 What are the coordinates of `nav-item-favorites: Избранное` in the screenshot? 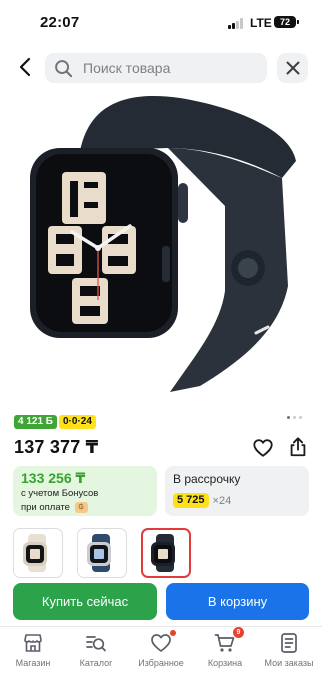 It's located at (161, 649).